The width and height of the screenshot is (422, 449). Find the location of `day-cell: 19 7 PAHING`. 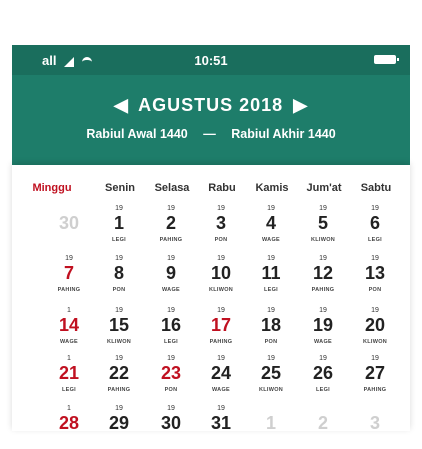

day-cell: 19 7 PAHING is located at coordinates (69, 277).